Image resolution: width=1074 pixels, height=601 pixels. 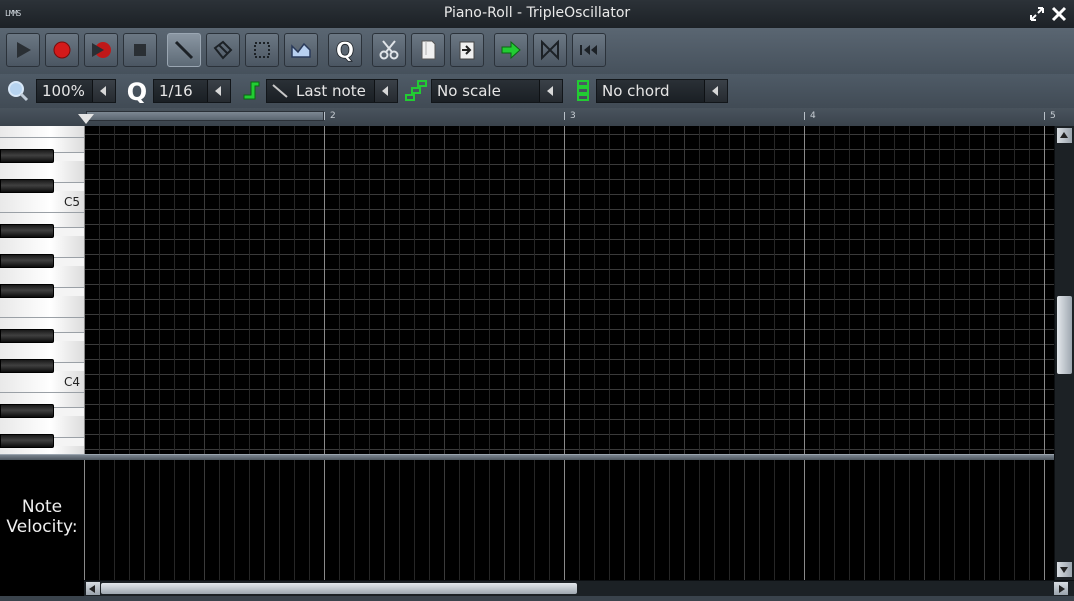 I want to click on horizontal-scrollbar, so click(x=579, y=588).